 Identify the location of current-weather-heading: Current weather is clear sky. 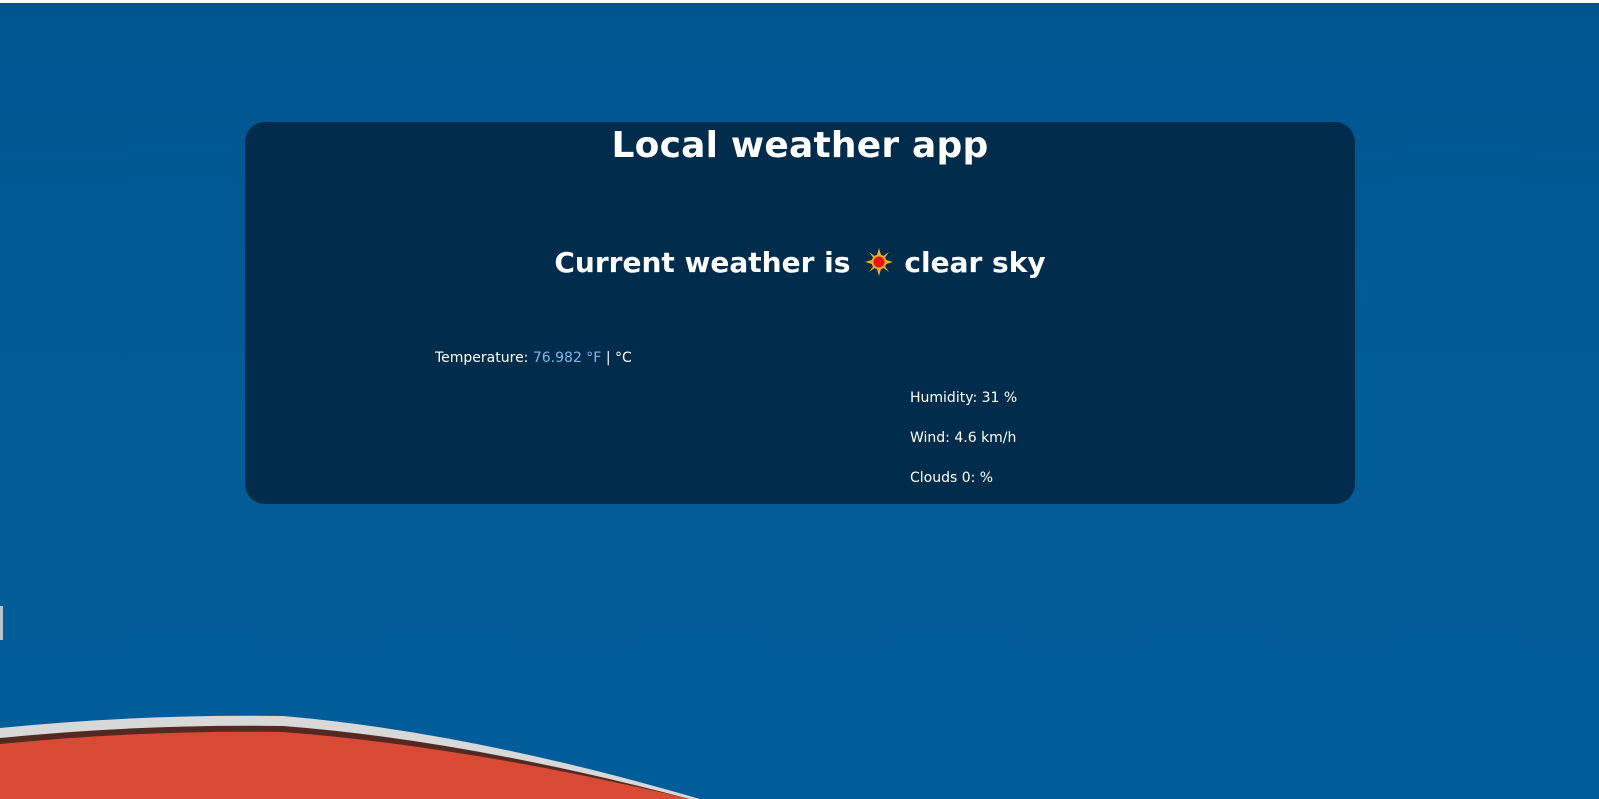
(800, 263).